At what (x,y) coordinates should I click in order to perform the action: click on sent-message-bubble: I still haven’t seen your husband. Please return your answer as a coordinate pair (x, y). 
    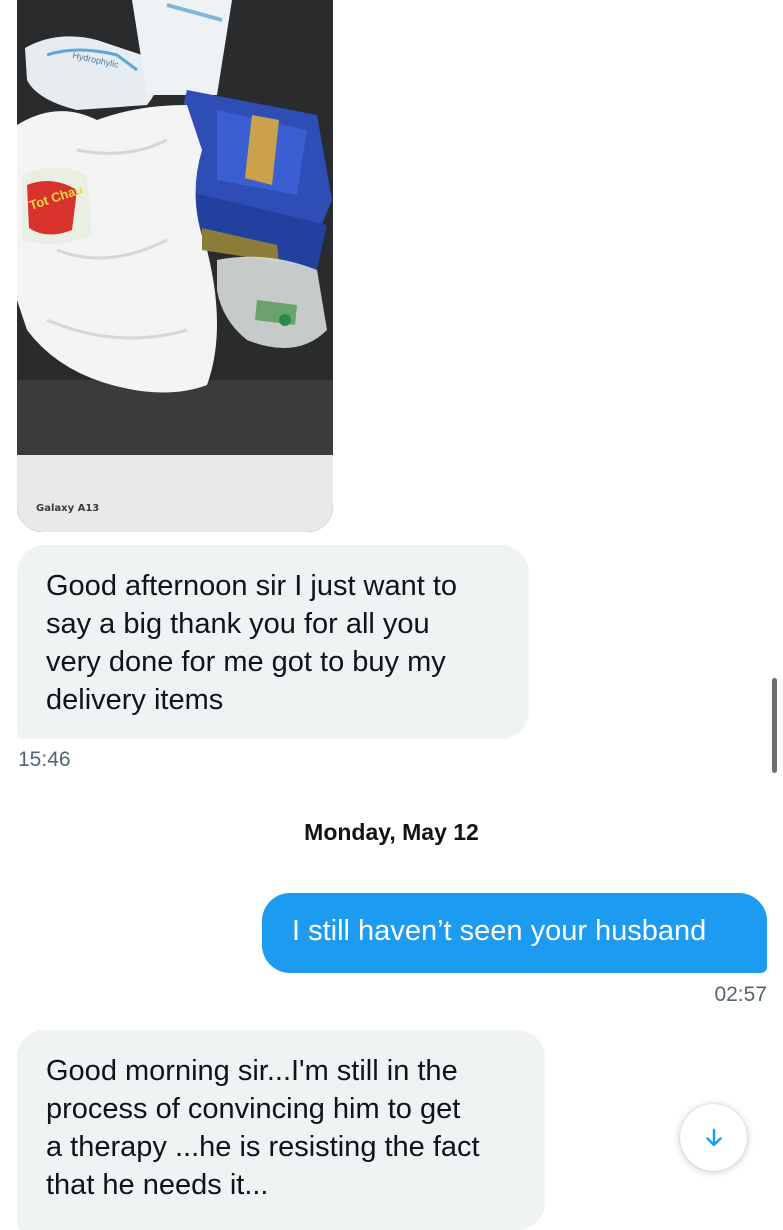
    Looking at the image, I should click on (514, 933).